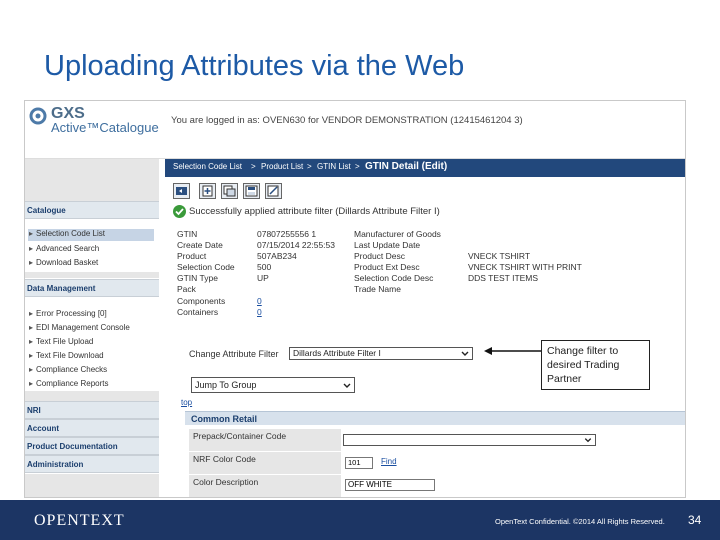 The height and width of the screenshot is (540, 720). I want to click on sidebar-head-administration: Administration, so click(92, 464).